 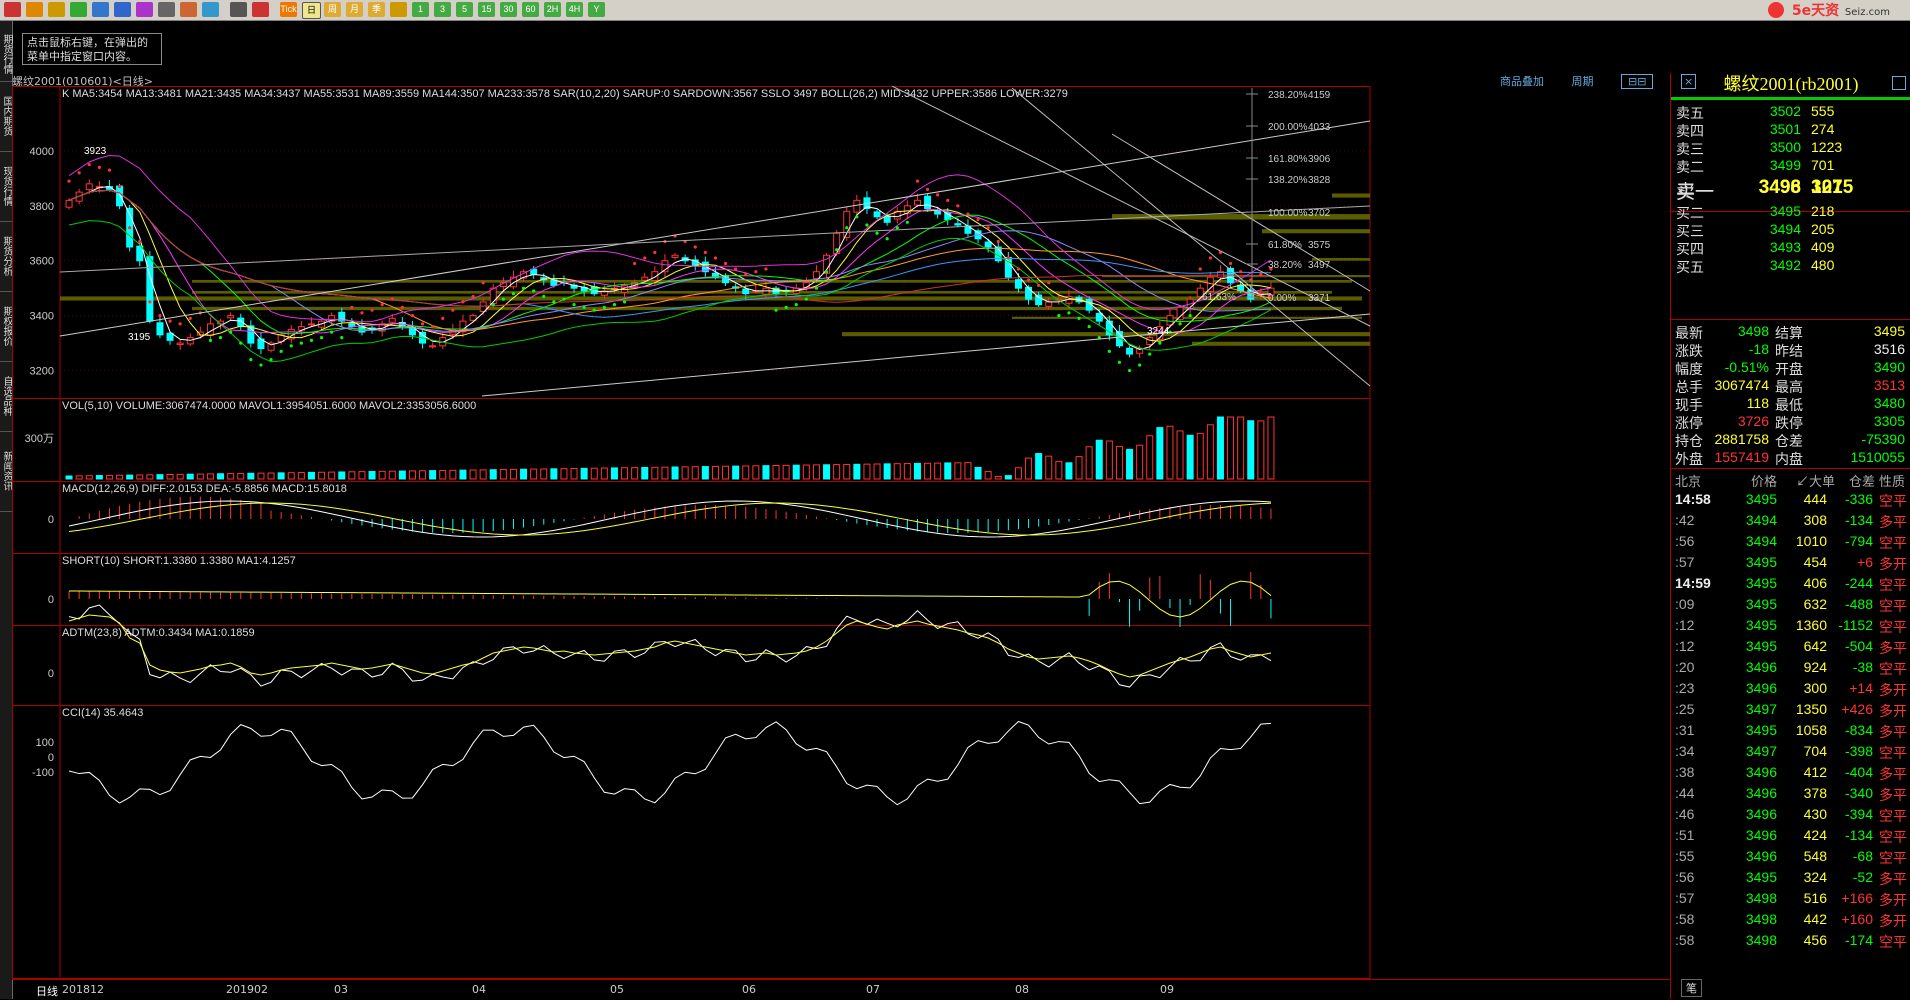 What do you see at coordinates (210, 9) in the screenshot?
I see `info-icon` at bounding box center [210, 9].